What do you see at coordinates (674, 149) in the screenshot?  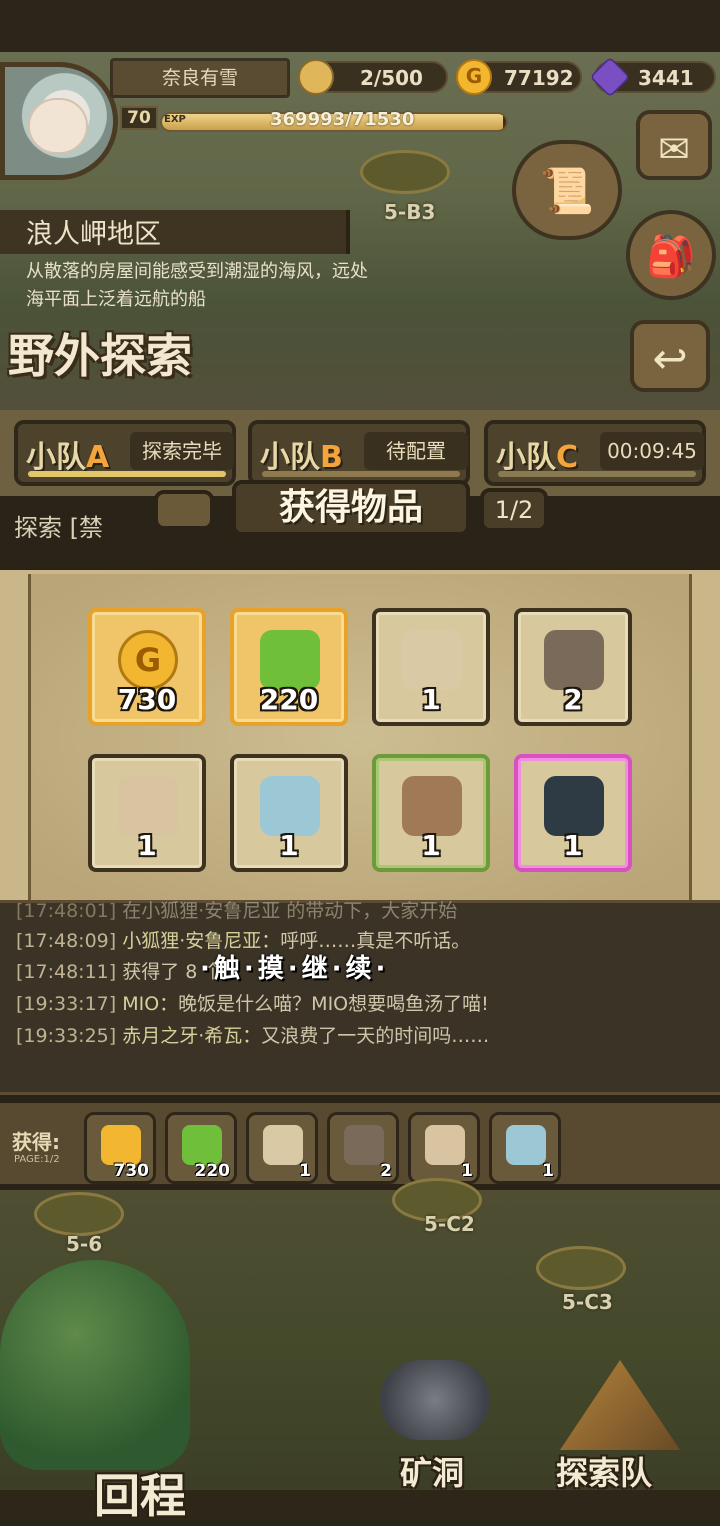 I see `envelope-icon: ✉` at bounding box center [674, 149].